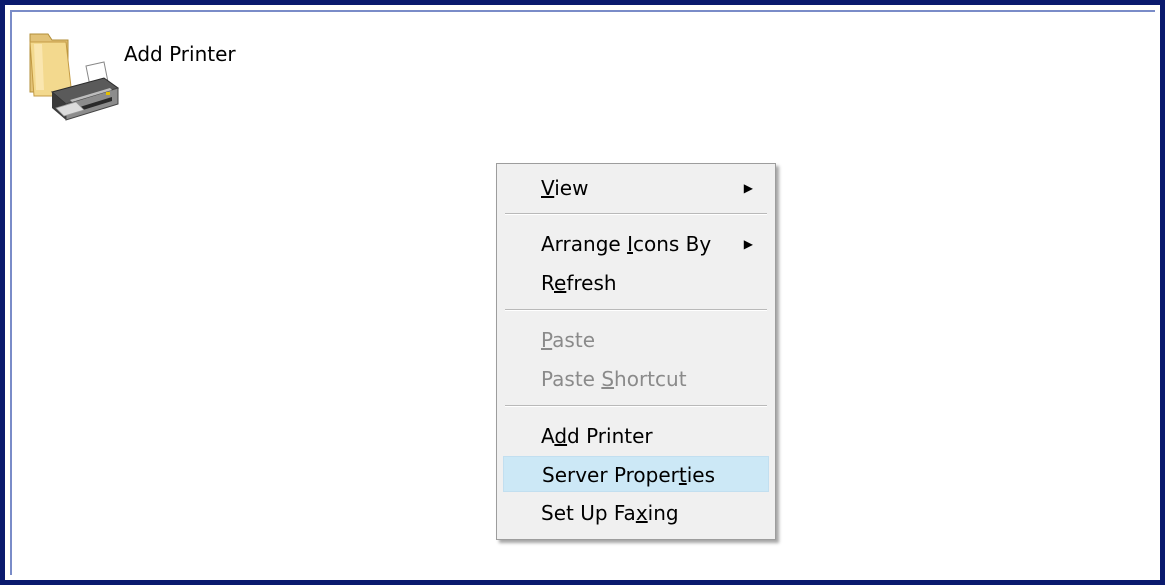 Image resolution: width=1165 pixels, height=585 pixels. What do you see at coordinates (636, 188) in the screenshot?
I see `menu-item-view: View ▶` at bounding box center [636, 188].